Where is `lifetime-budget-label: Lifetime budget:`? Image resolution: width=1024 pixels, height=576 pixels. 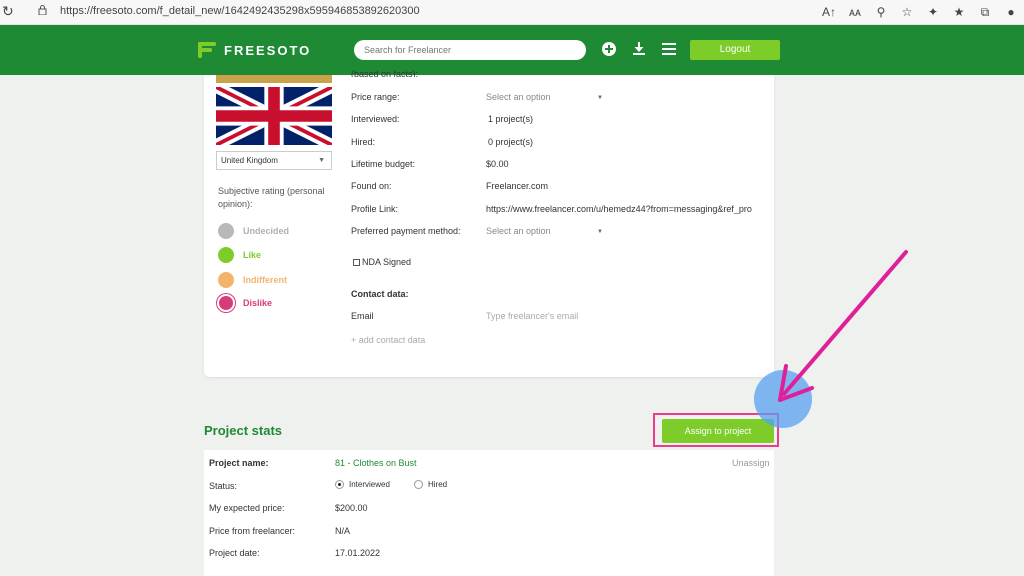 lifetime-budget-label: Lifetime budget: is located at coordinates (383, 164).